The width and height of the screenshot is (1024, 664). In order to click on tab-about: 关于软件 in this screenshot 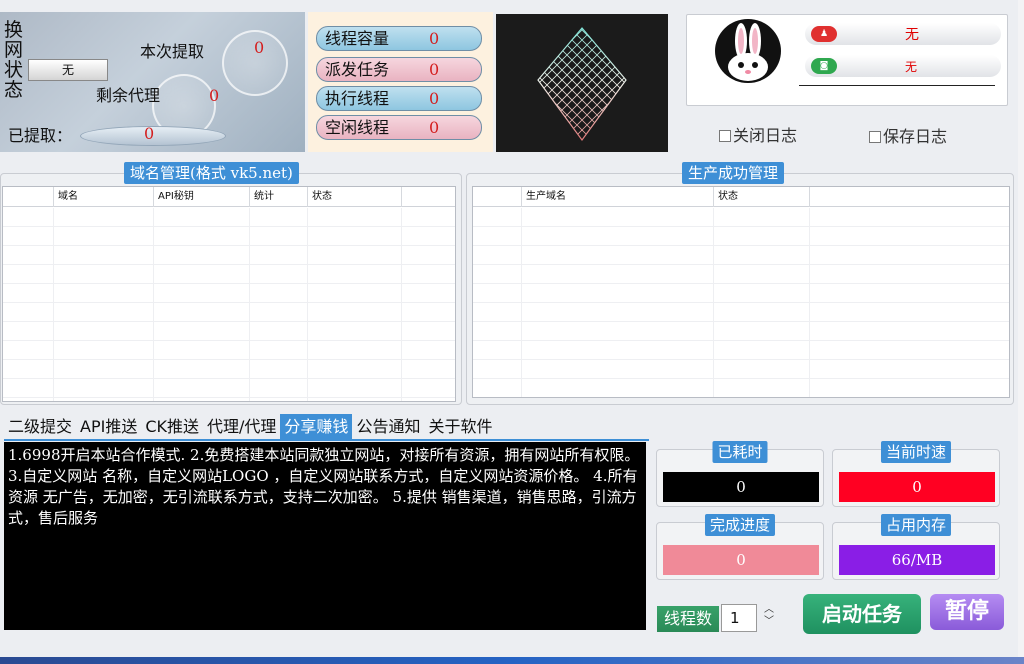, I will do `click(460, 427)`.